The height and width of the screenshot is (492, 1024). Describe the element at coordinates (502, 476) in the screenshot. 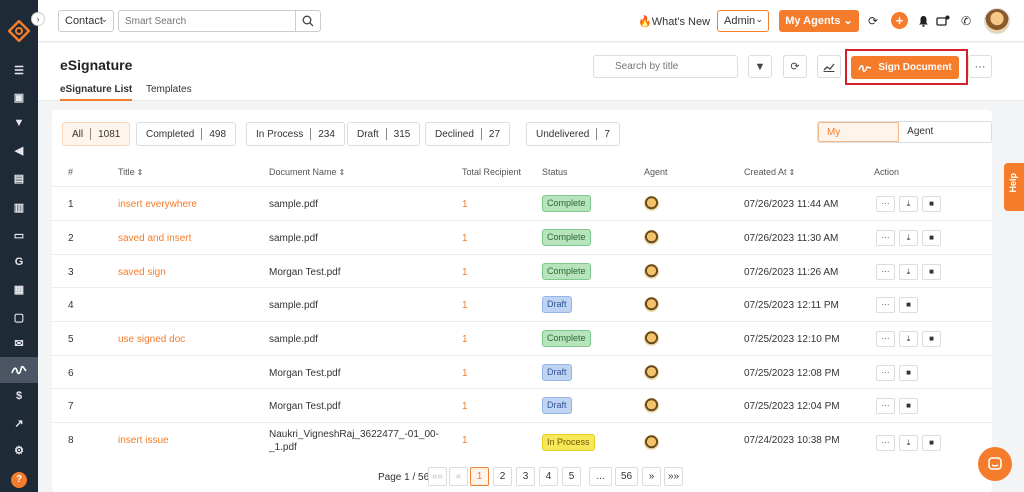

I see `page-button: 2` at that location.